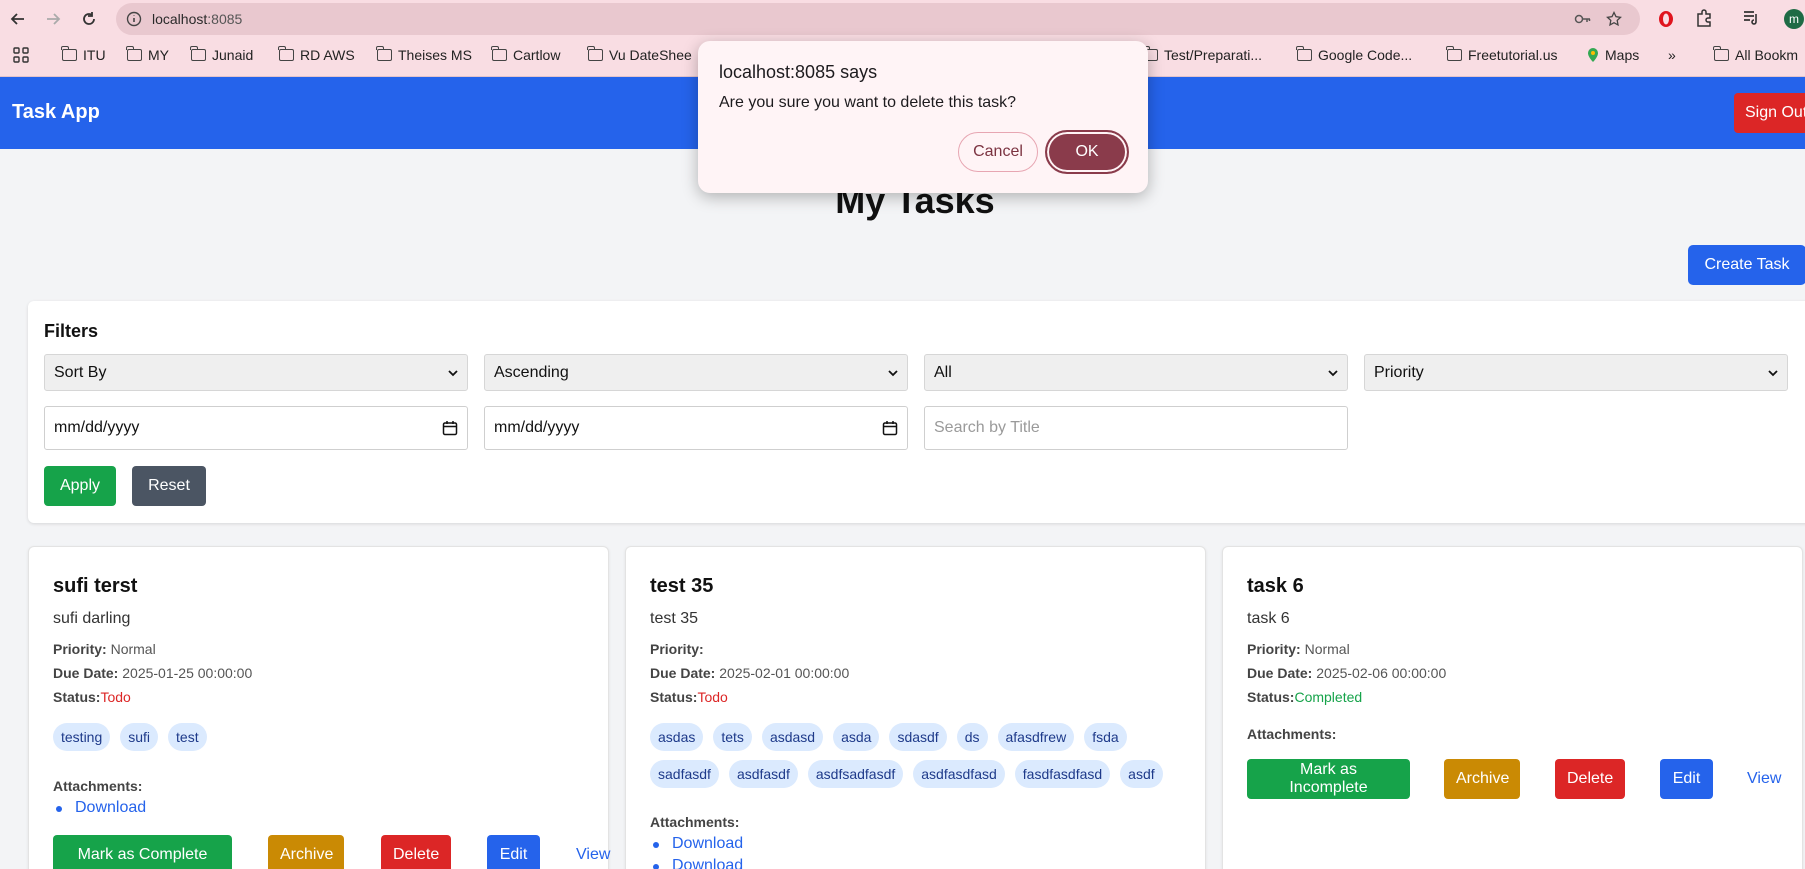  Describe the element at coordinates (1746, 265) in the screenshot. I see `create-task-button: Create Task` at that location.